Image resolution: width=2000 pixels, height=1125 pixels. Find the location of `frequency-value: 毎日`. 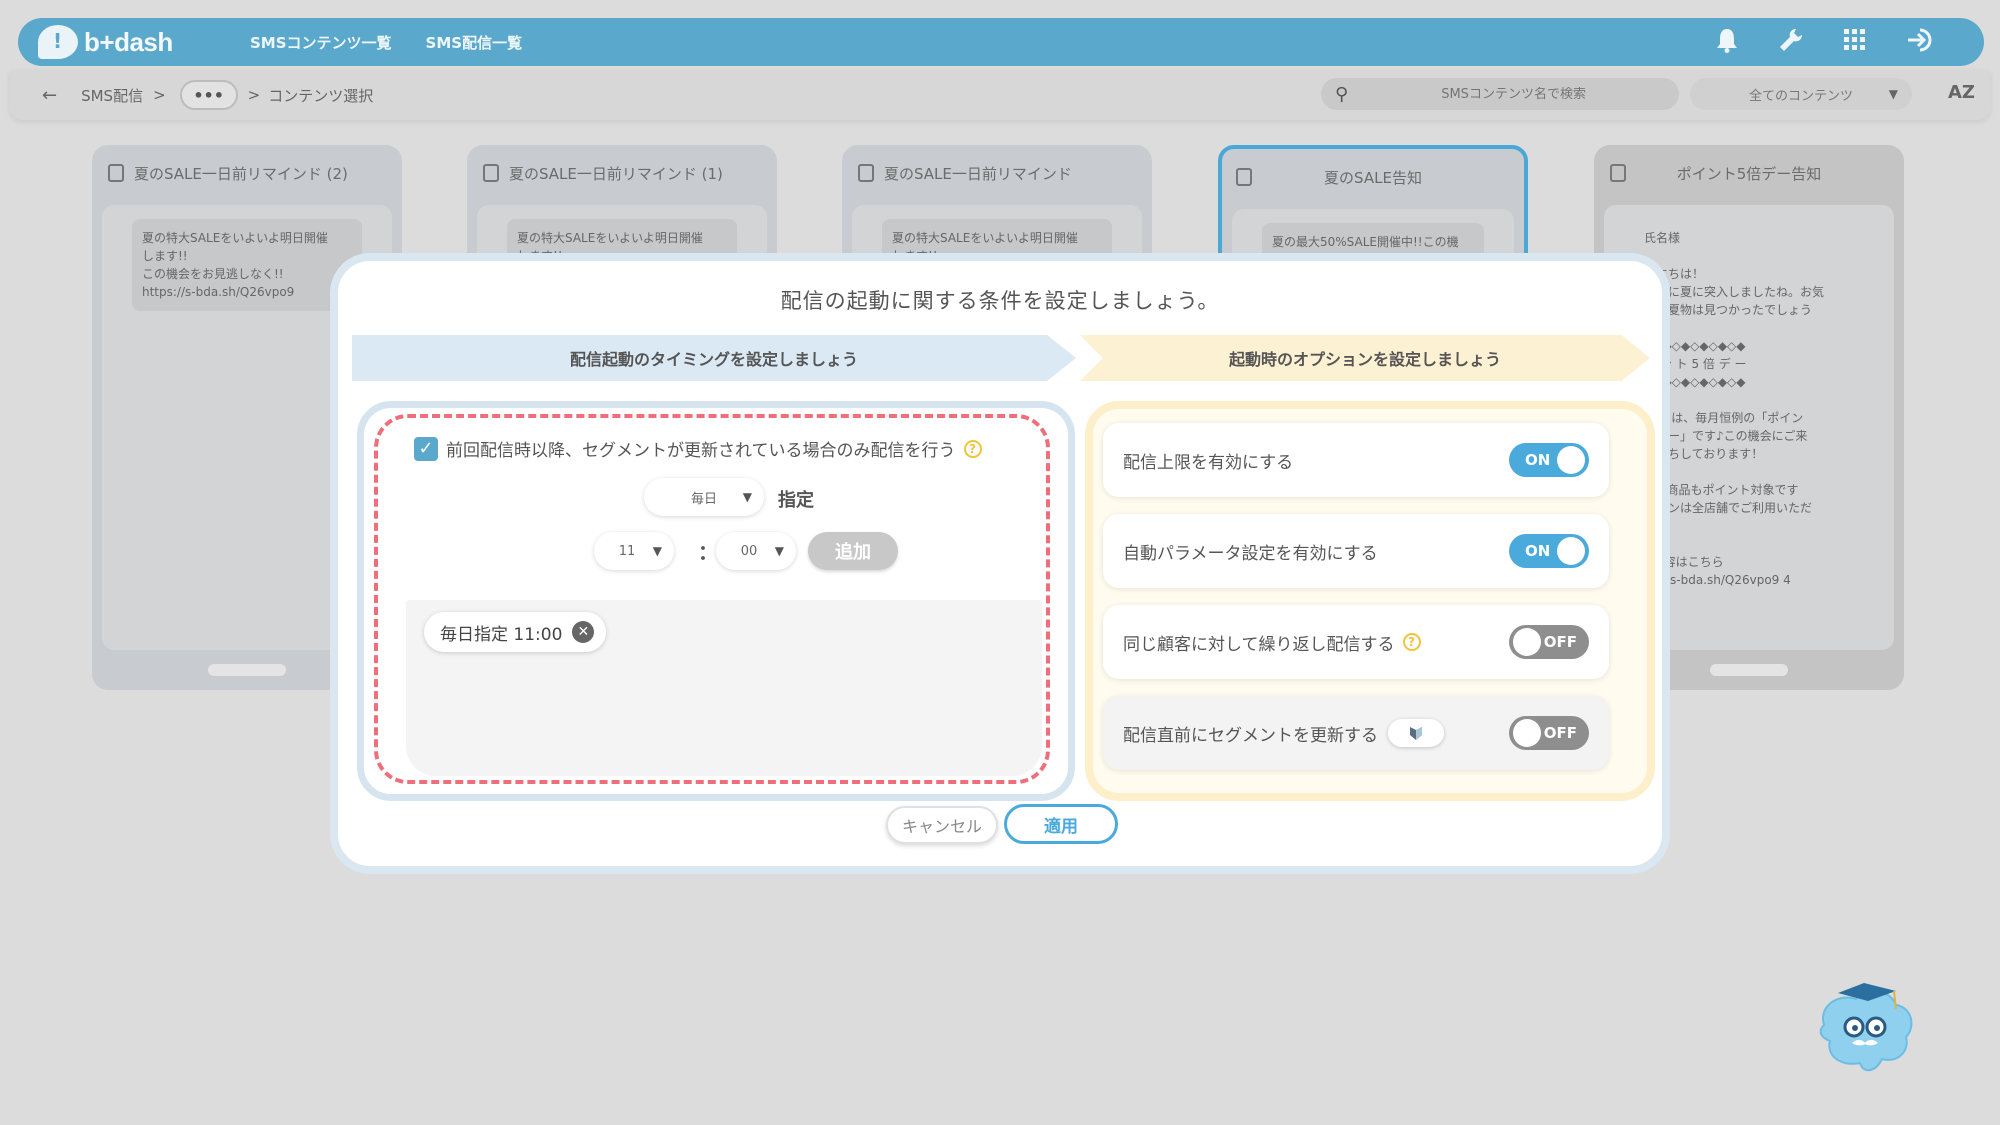

frequency-value: 毎日 is located at coordinates (703, 499).